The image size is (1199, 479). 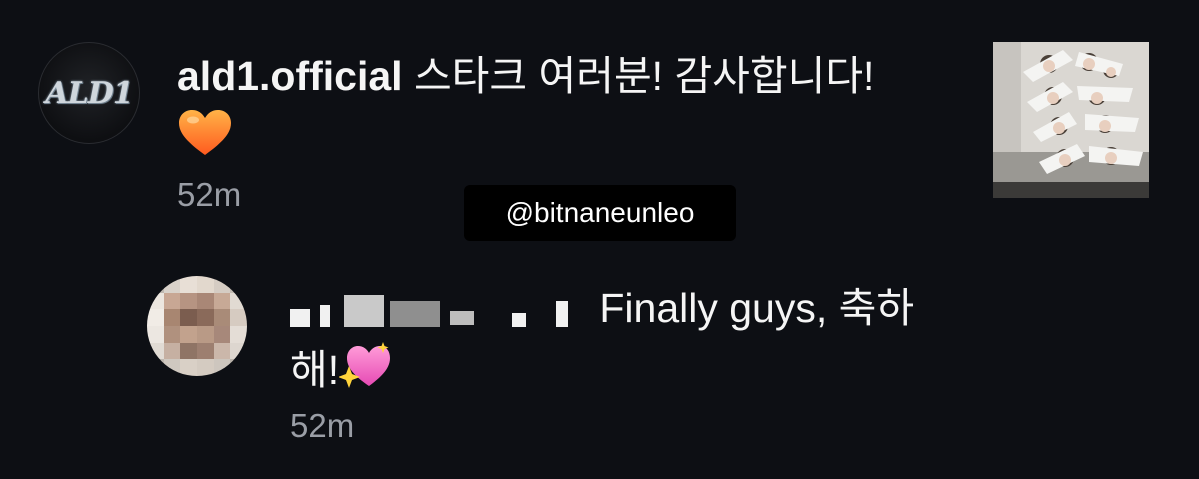 What do you see at coordinates (197, 326) in the screenshot?
I see `avatar` at bounding box center [197, 326].